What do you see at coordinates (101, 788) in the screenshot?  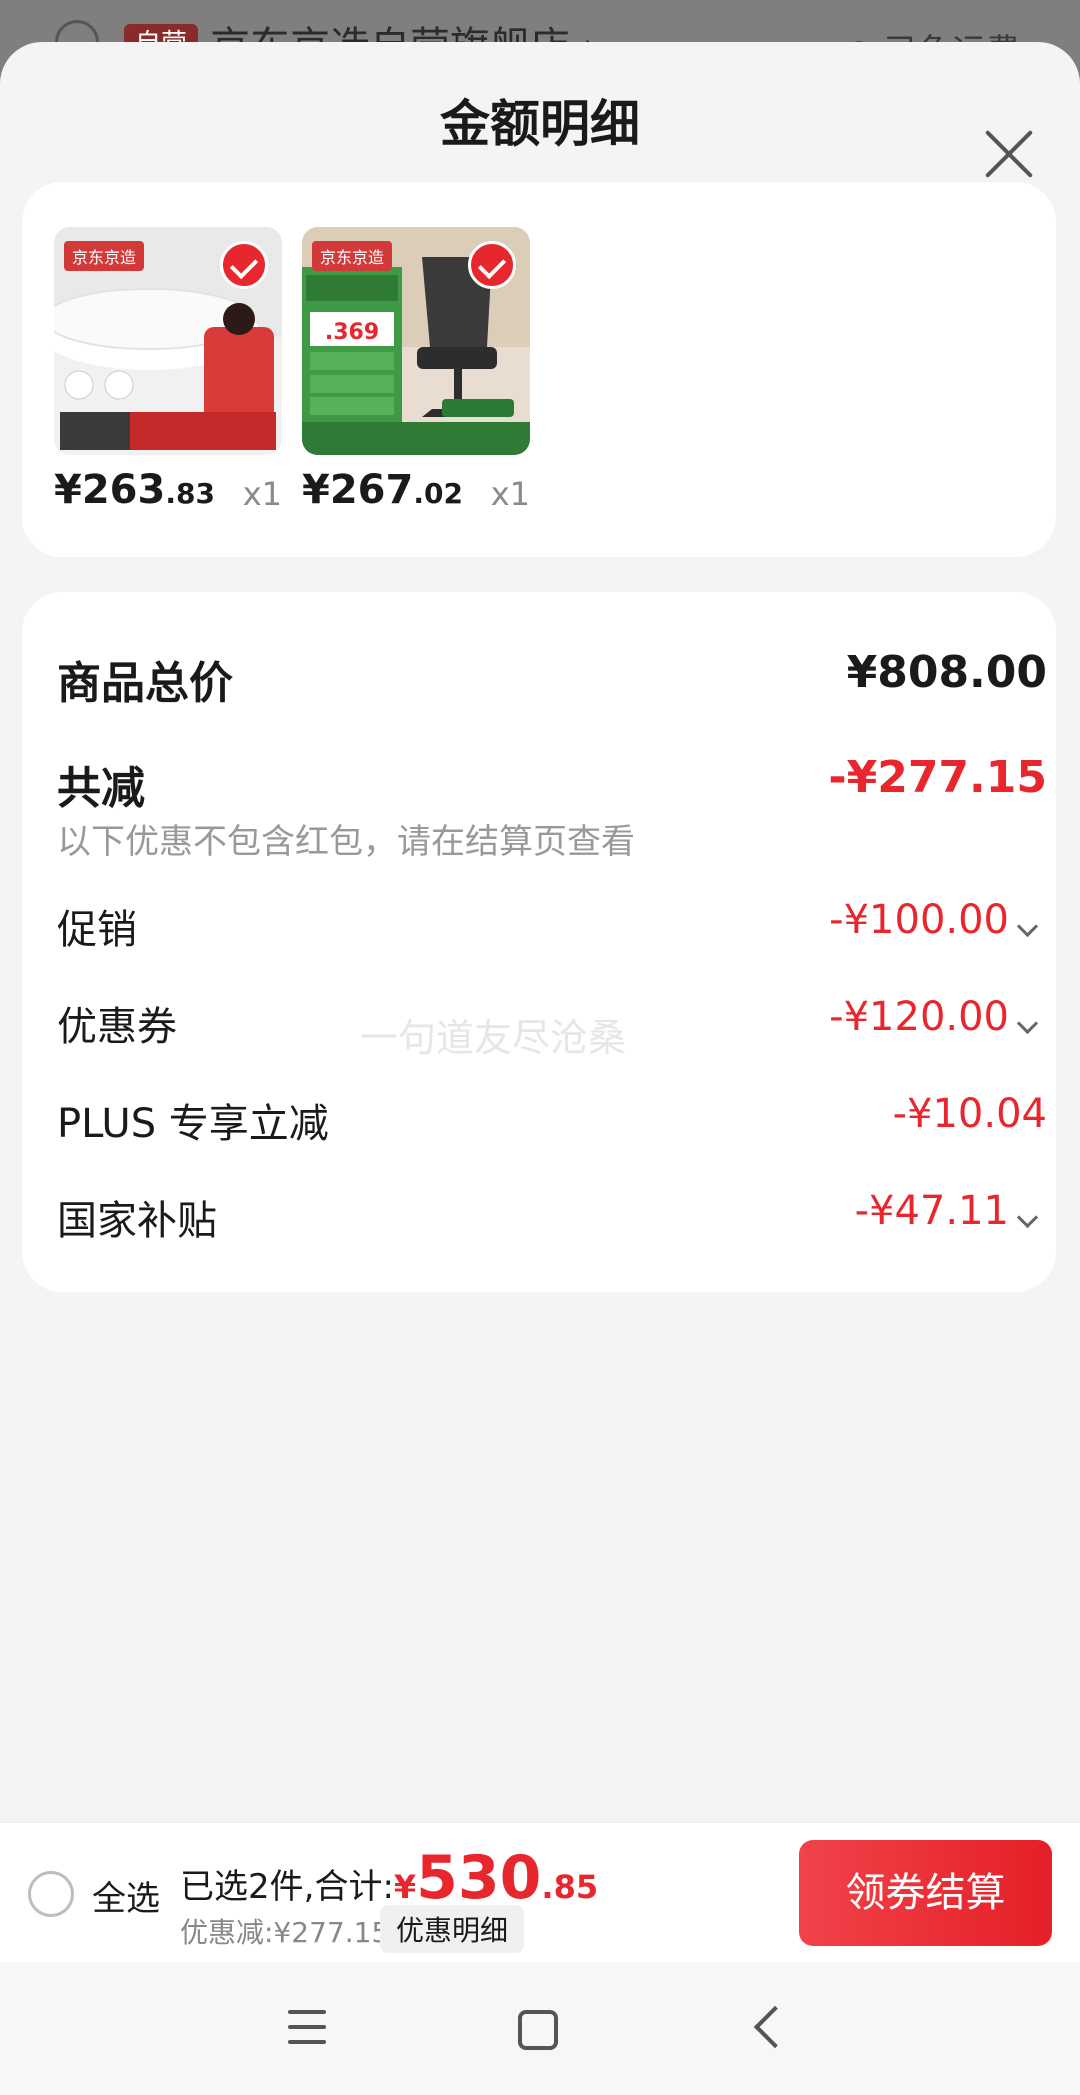 I see `reduction-label: 共减` at bounding box center [101, 788].